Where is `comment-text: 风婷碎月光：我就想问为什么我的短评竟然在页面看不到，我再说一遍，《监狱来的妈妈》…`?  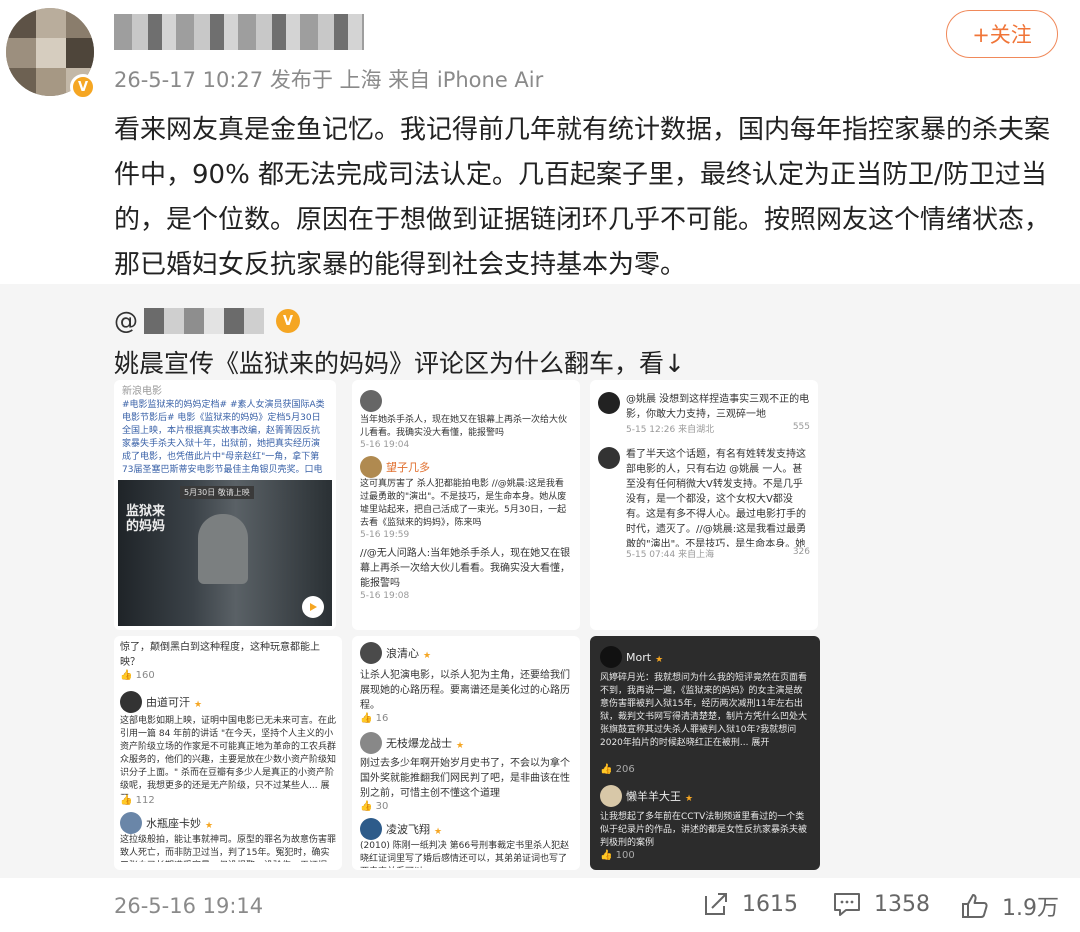 comment-text: 风婷碎月光：我就想问为什么我的短评竟然在页面看不到，我再说一遍，《监狱来的妈妈》… is located at coordinates (704, 710).